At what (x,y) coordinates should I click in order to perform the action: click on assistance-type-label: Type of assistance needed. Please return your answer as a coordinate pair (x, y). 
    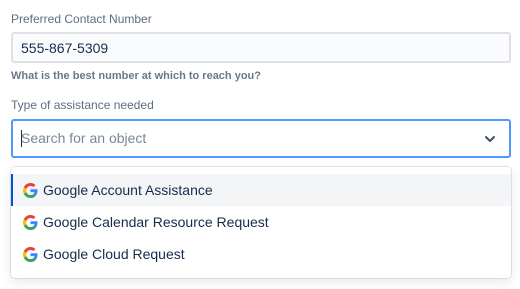
    Looking at the image, I should click on (82, 105).